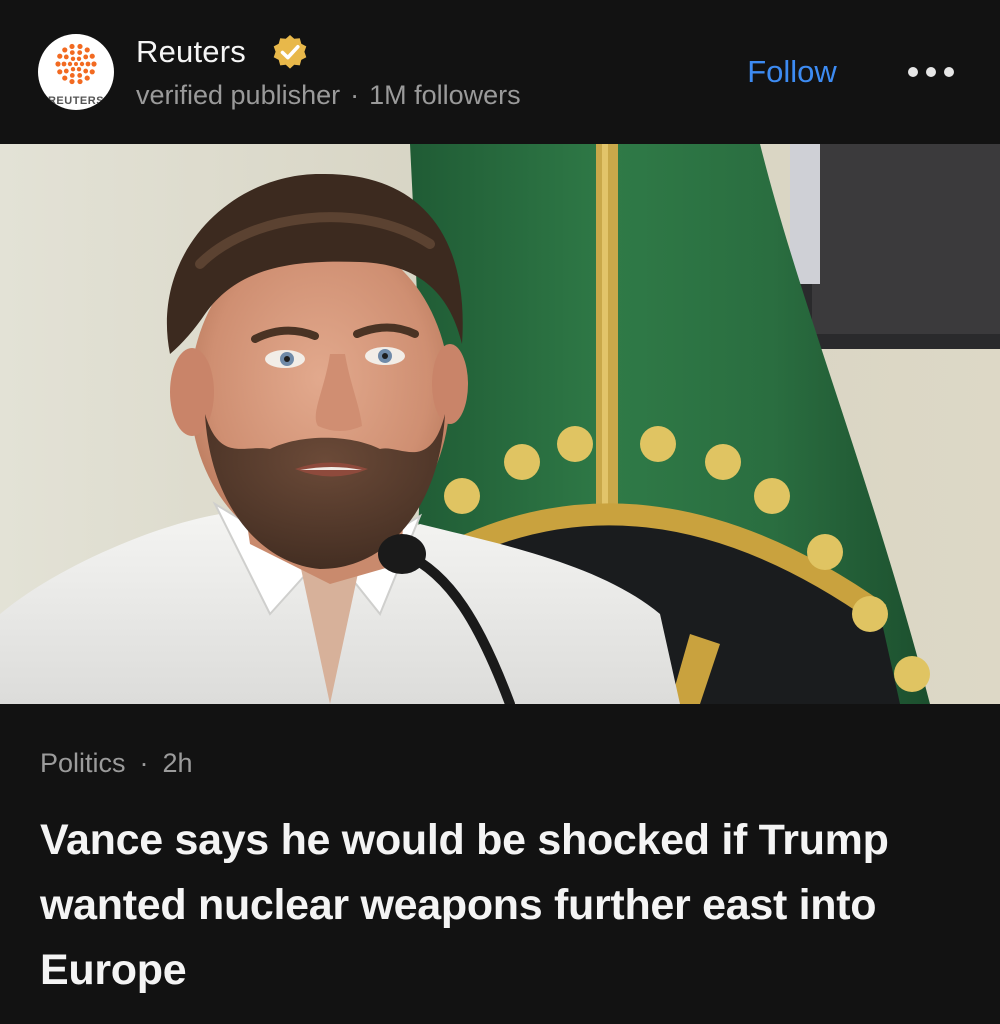 The width and height of the screenshot is (1000, 1024). Describe the element at coordinates (191, 52) in the screenshot. I see `publisher-name: Reuters` at that location.